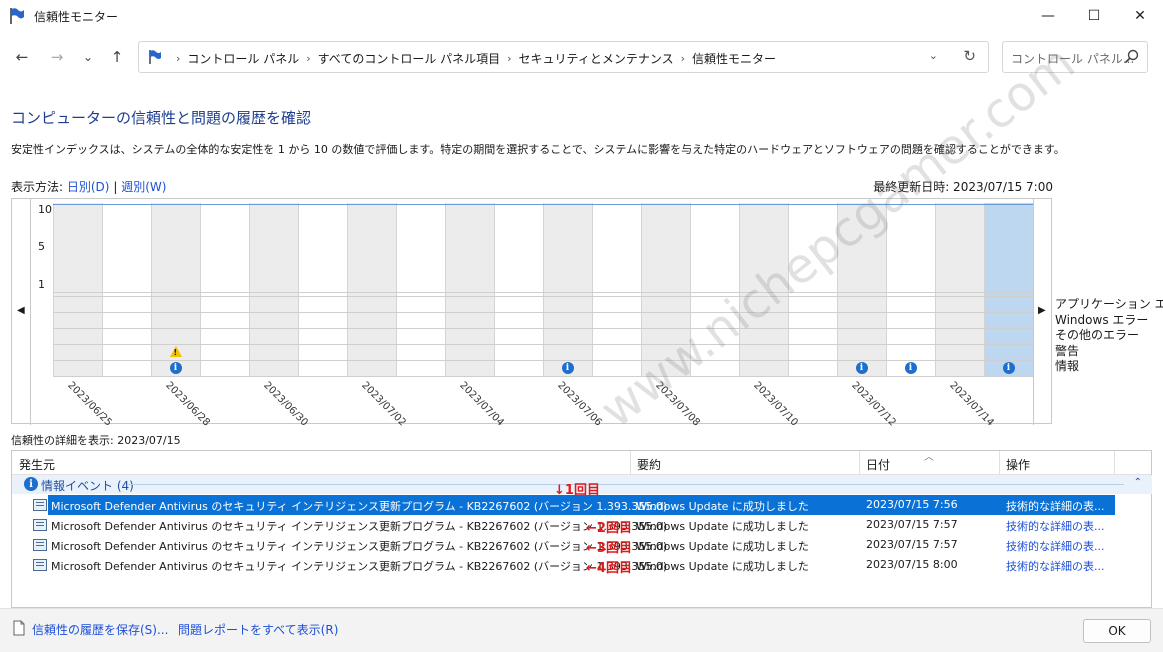 Image resolution: width=1163 pixels, height=652 pixels. What do you see at coordinates (1042, 310) in the screenshot?
I see `chart-scroll-right-icon: ▶` at bounding box center [1042, 310].